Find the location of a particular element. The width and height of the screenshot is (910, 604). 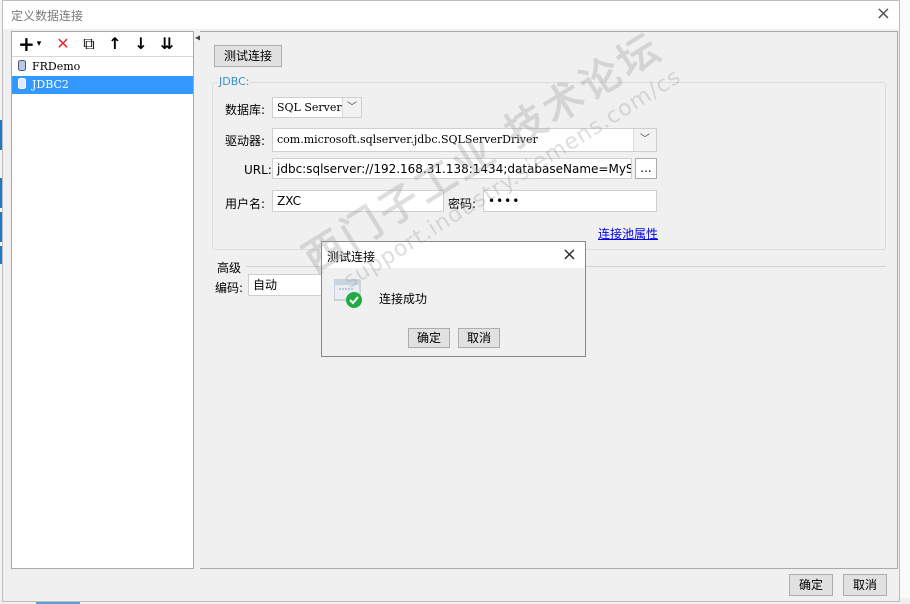

database-select: SQL Server ﹀ is located at coordinates (317, 107).